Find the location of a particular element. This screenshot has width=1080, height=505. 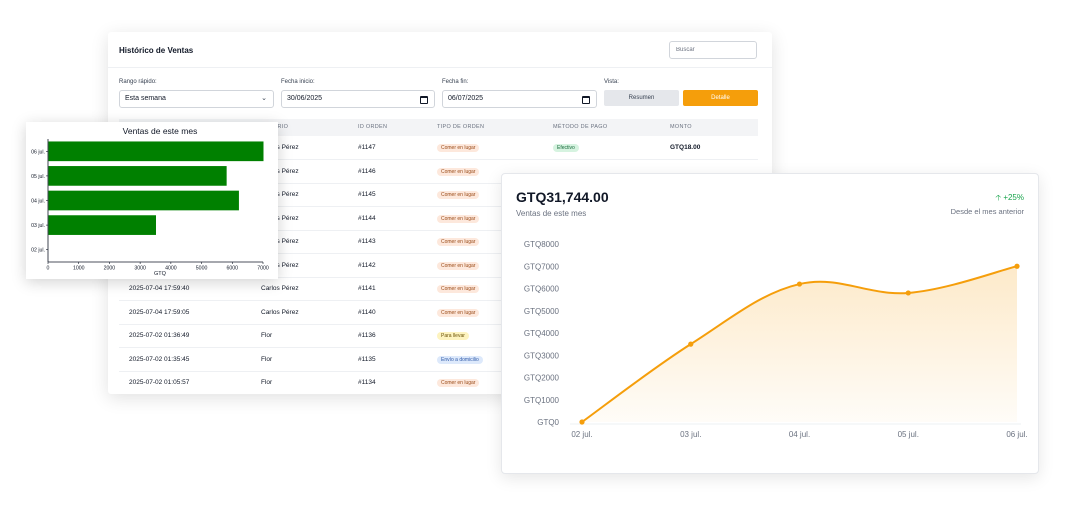

y-tick-label: GTQ2000 is located at coordinates (542, 378).